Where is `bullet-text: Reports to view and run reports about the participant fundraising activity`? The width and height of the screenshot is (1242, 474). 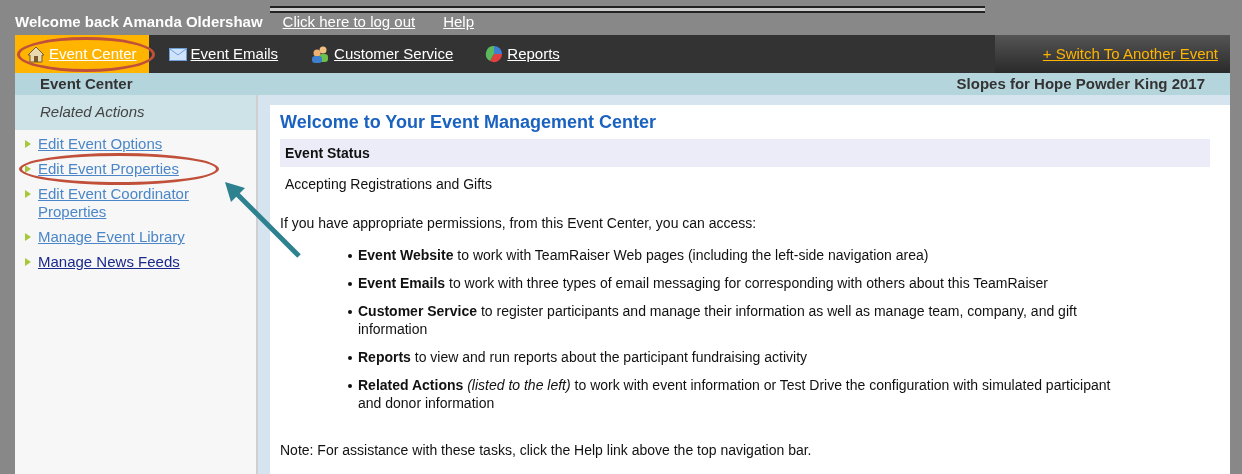
bullet-text: Reports to view and run reports about the participant fundraising activity is located at coordinates (582, 357).